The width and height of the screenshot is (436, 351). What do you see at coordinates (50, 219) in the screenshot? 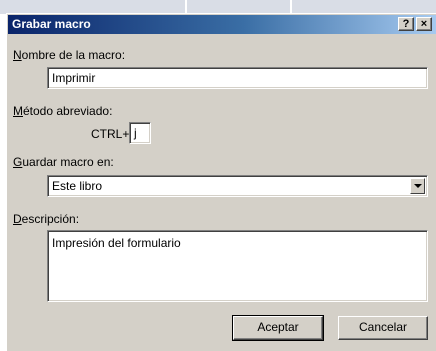
I see `description-label-text: escripción:` at bounding box center [50, 219].